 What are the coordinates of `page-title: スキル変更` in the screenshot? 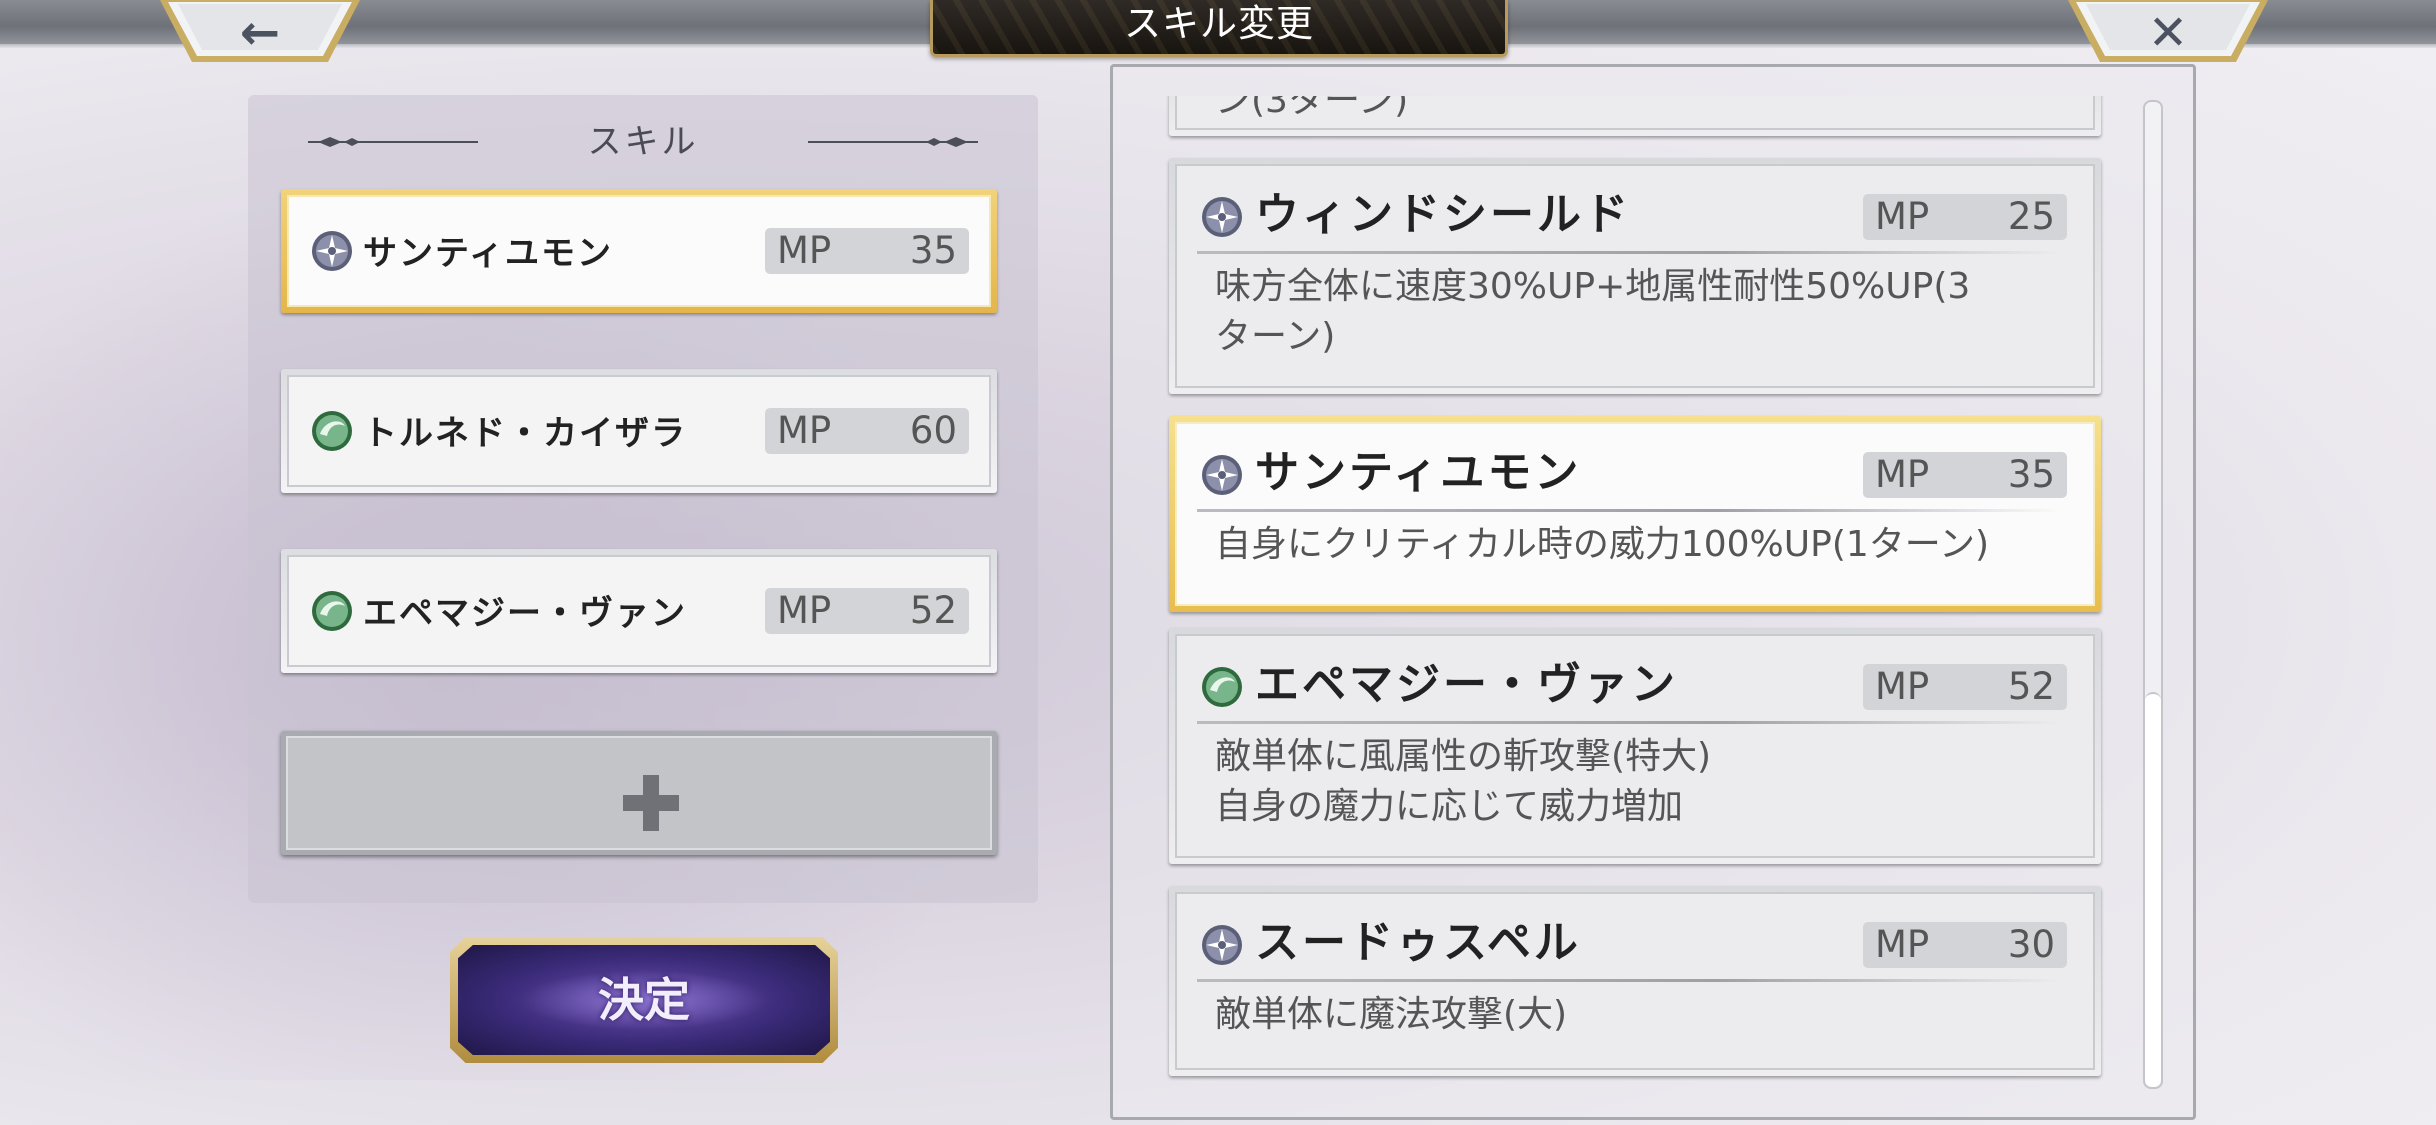 It's located at (1219, 23).